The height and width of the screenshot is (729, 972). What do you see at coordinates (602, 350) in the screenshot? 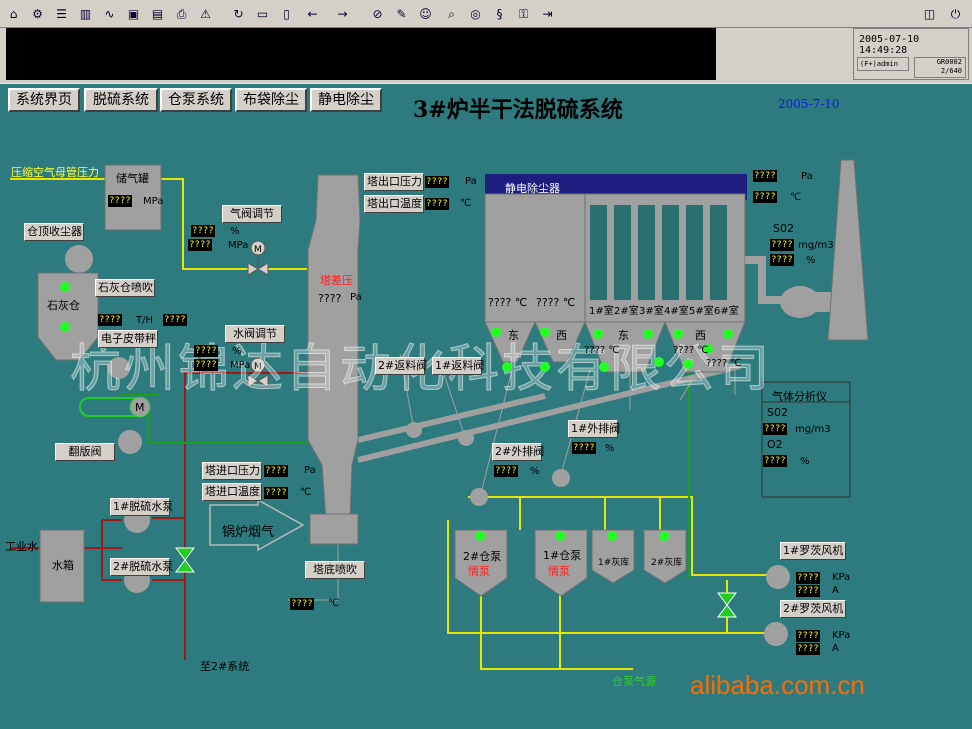
I see `hopper-temp1: ???? ℃` at bounding box center [602, 350].